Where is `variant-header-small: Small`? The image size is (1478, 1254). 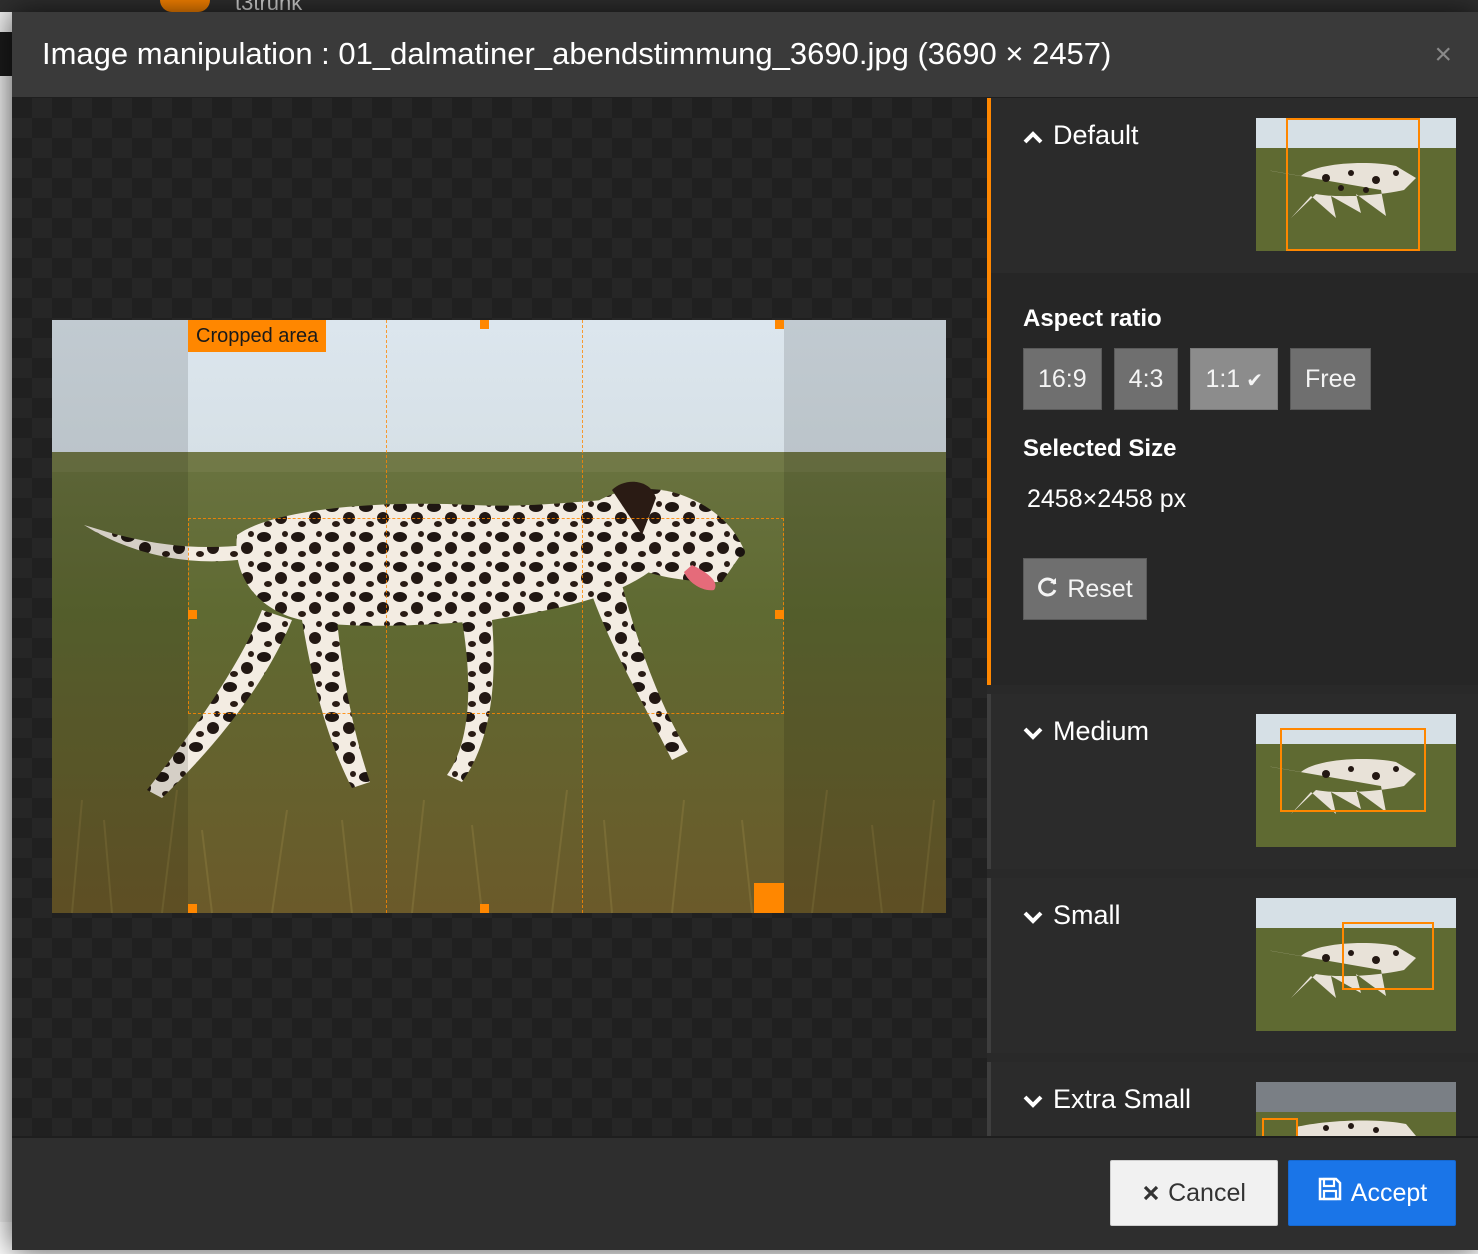 variant-header-small: Small is located at coordinates (1234, 965).